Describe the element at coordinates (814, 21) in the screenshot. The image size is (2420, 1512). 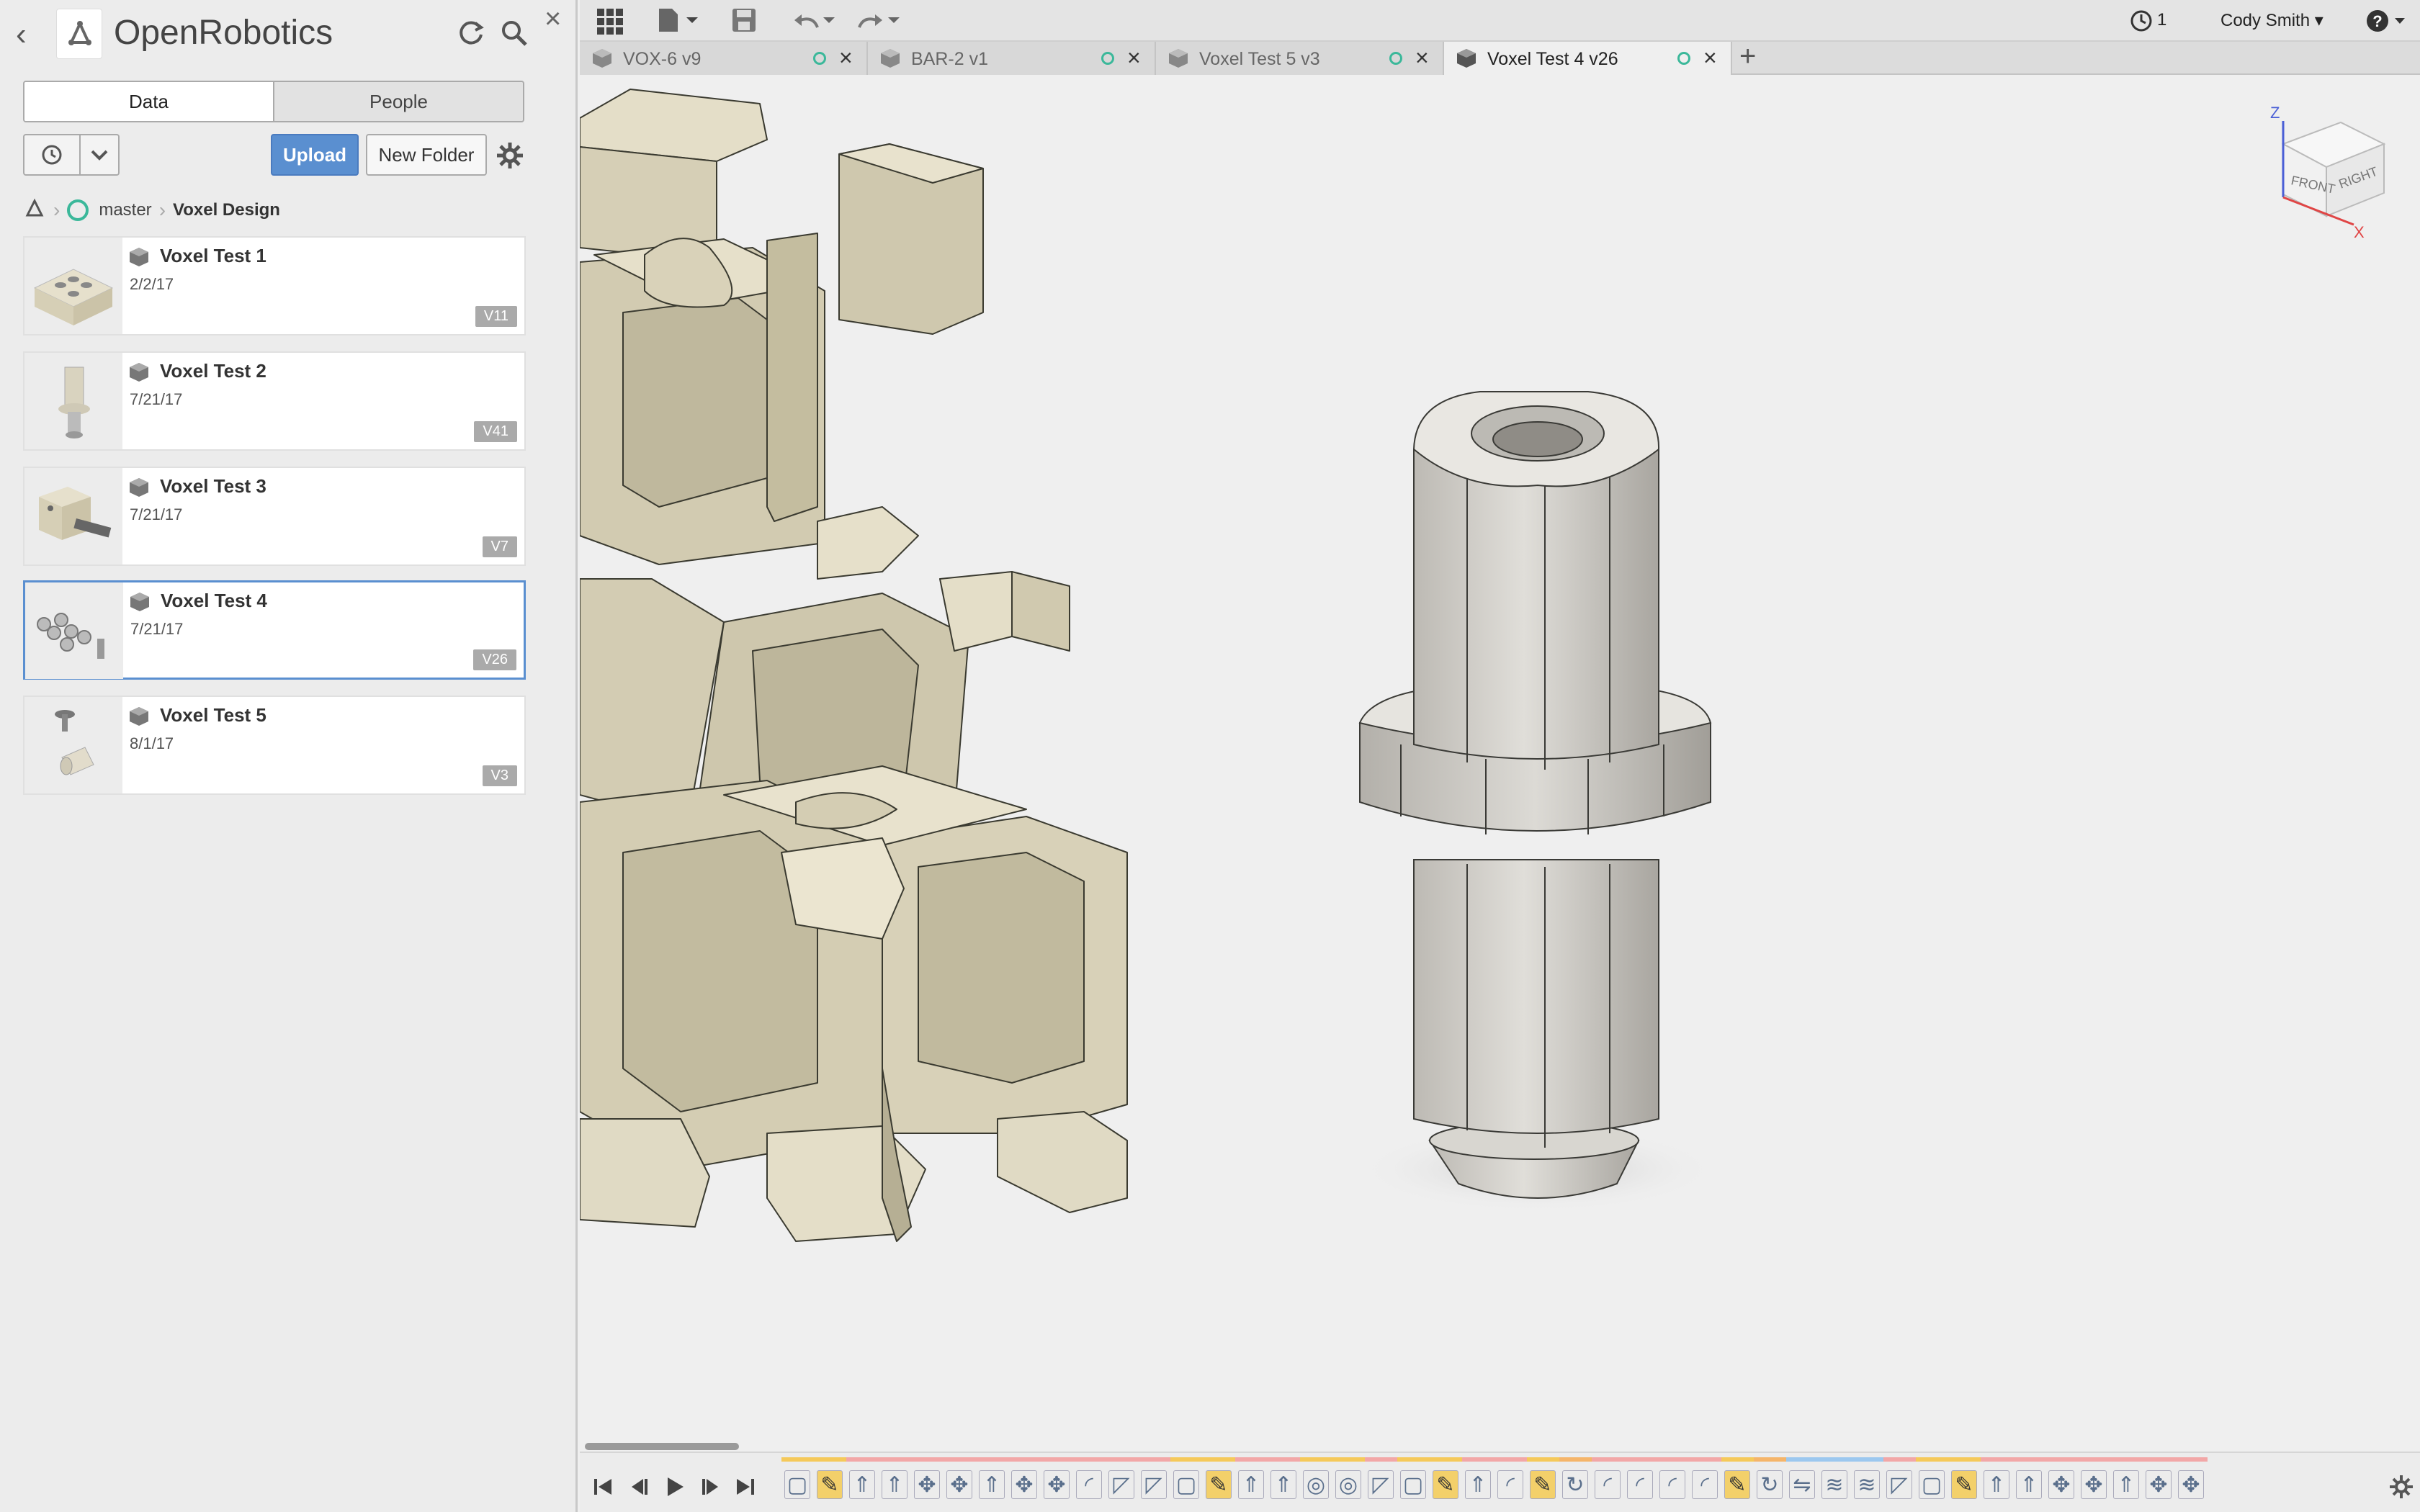
I see `undo-icon` at that location.